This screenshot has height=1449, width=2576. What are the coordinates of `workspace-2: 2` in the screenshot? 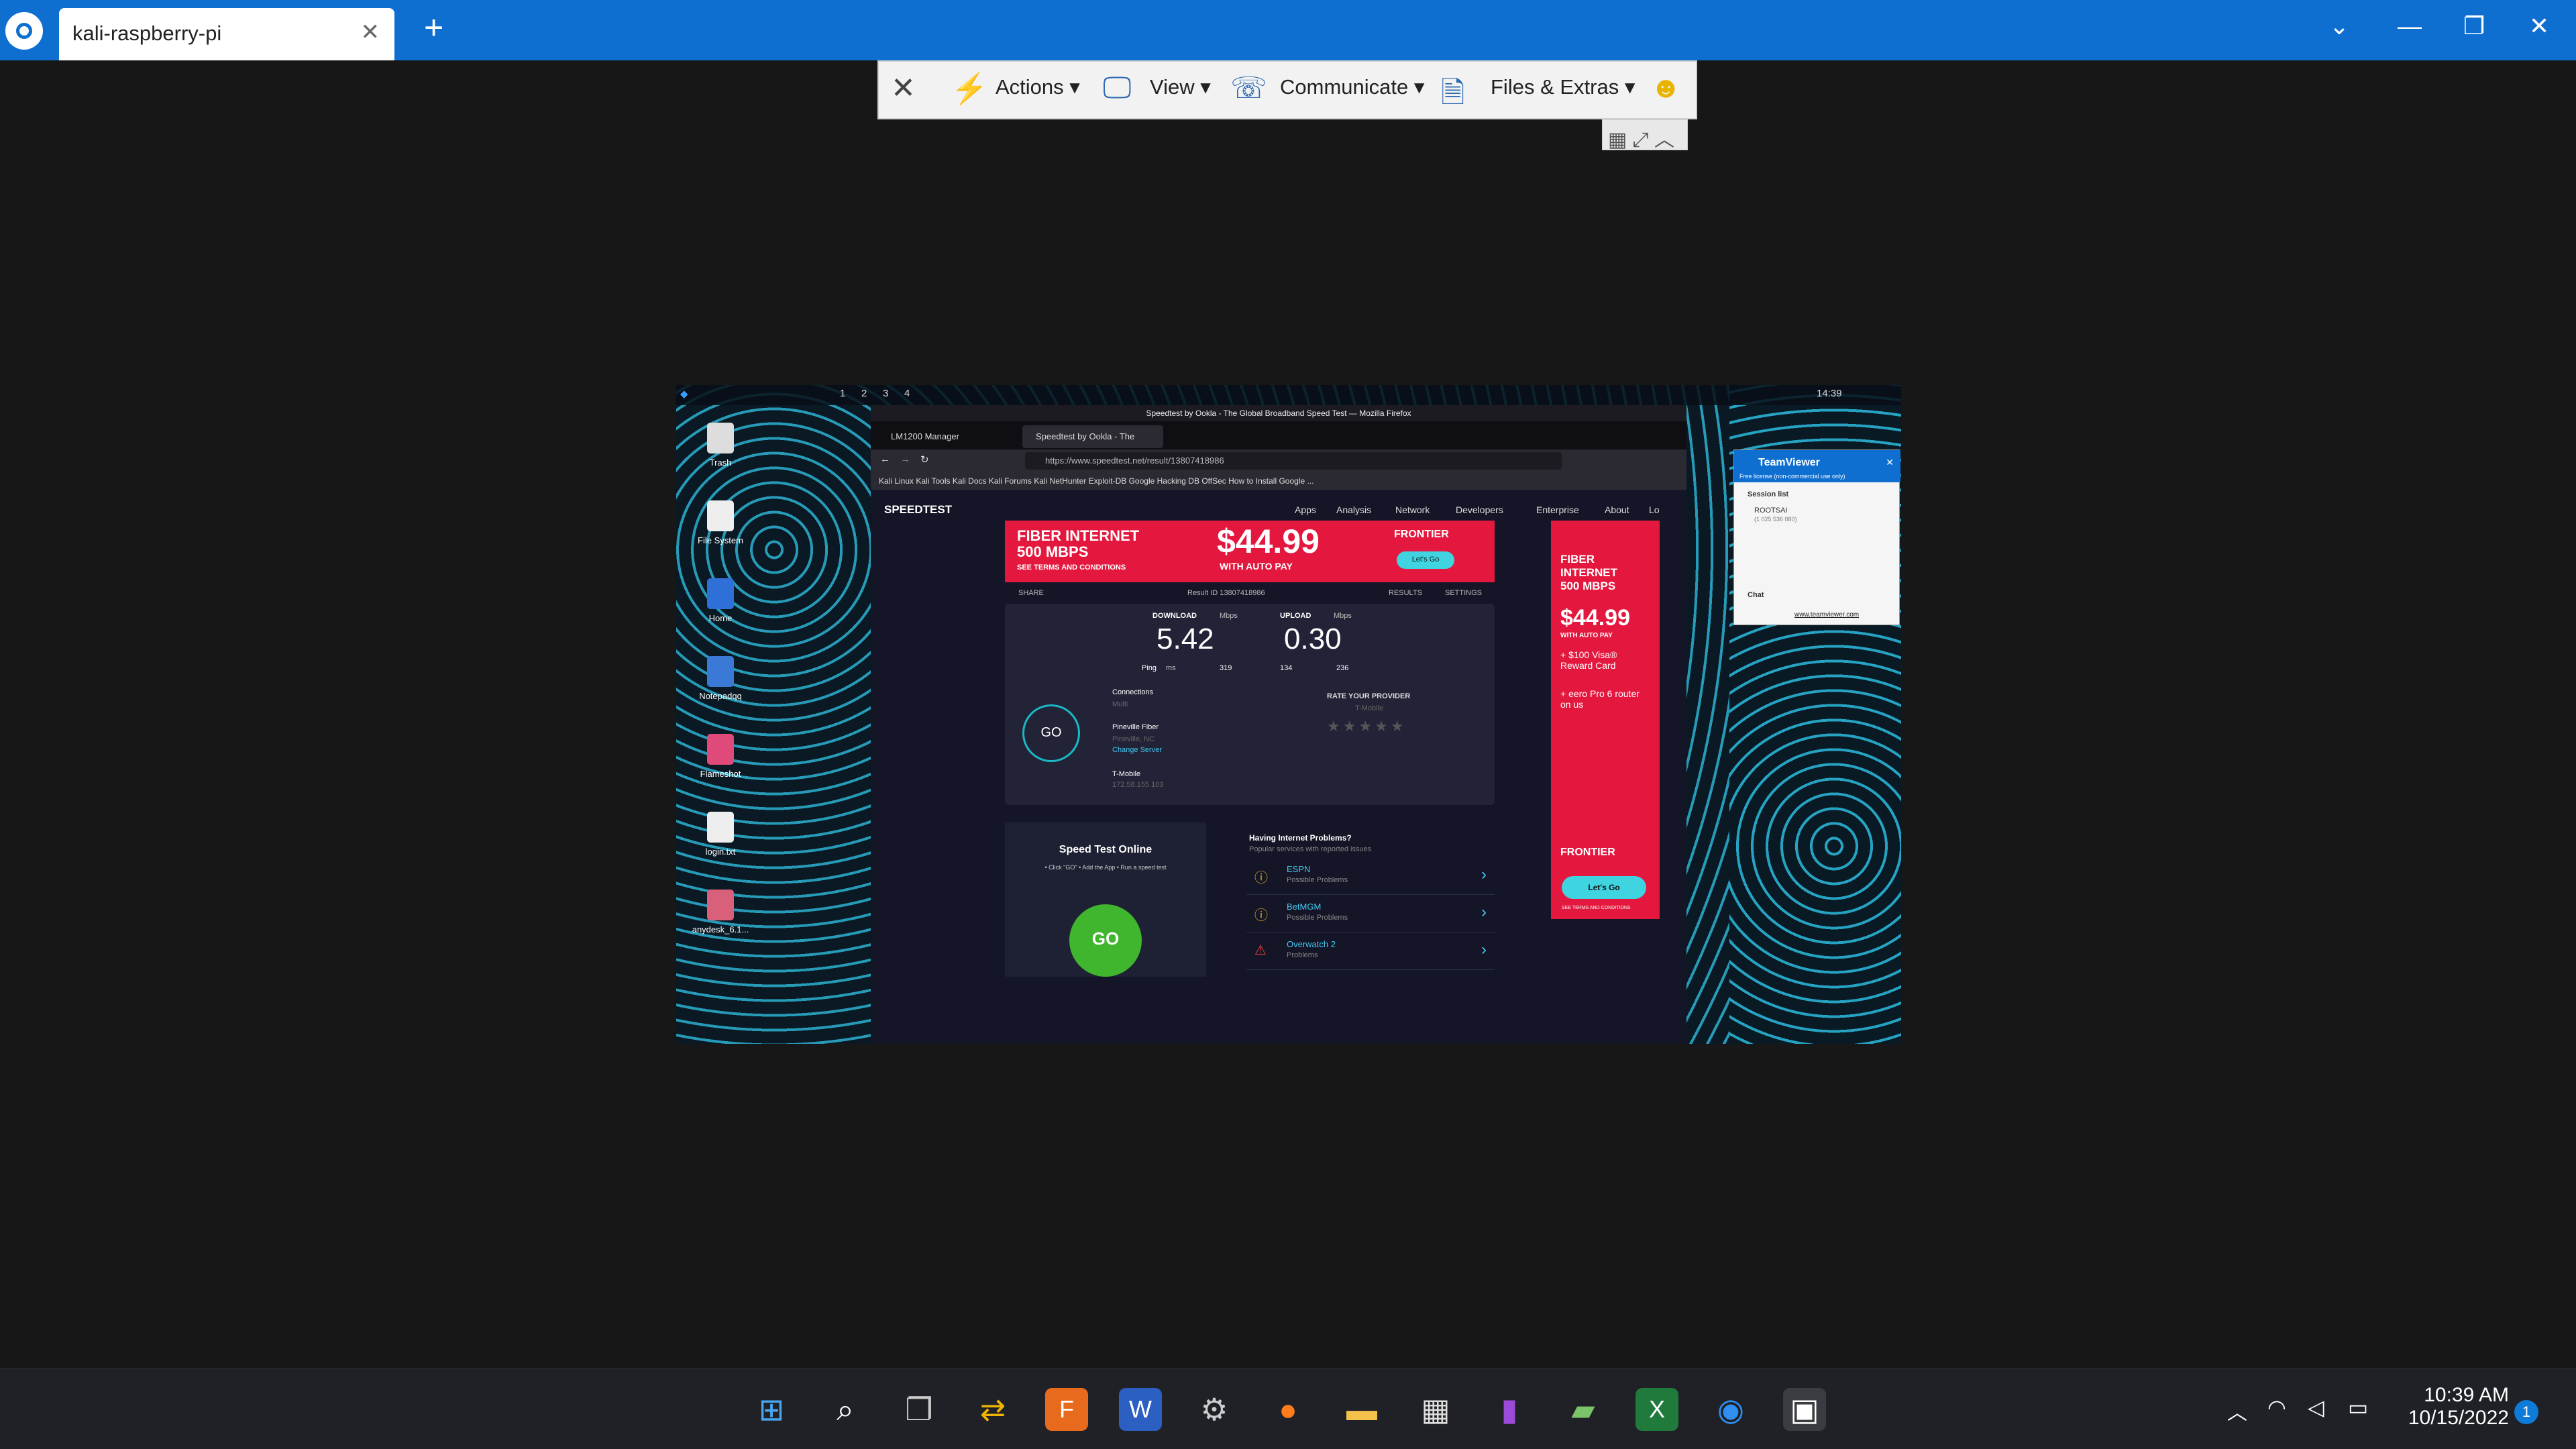 It's located at (864, 393).